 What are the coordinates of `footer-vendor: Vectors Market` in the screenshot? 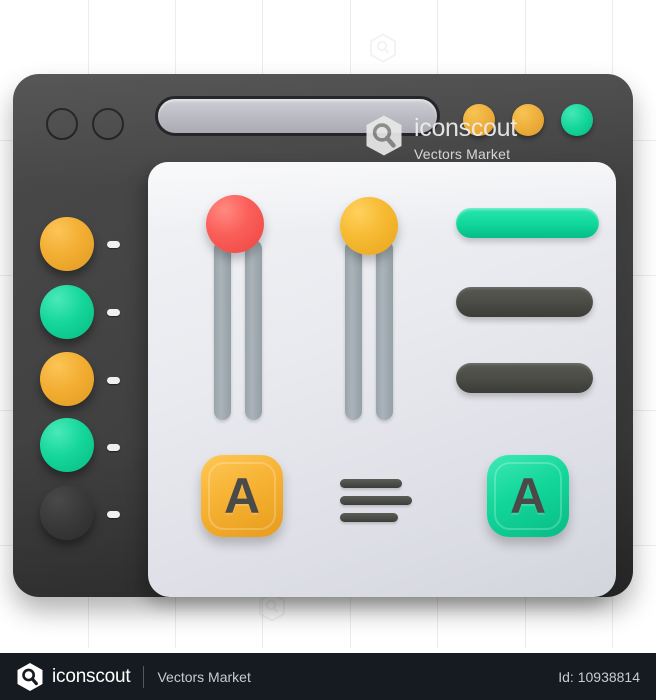 It's located at (204, 676).